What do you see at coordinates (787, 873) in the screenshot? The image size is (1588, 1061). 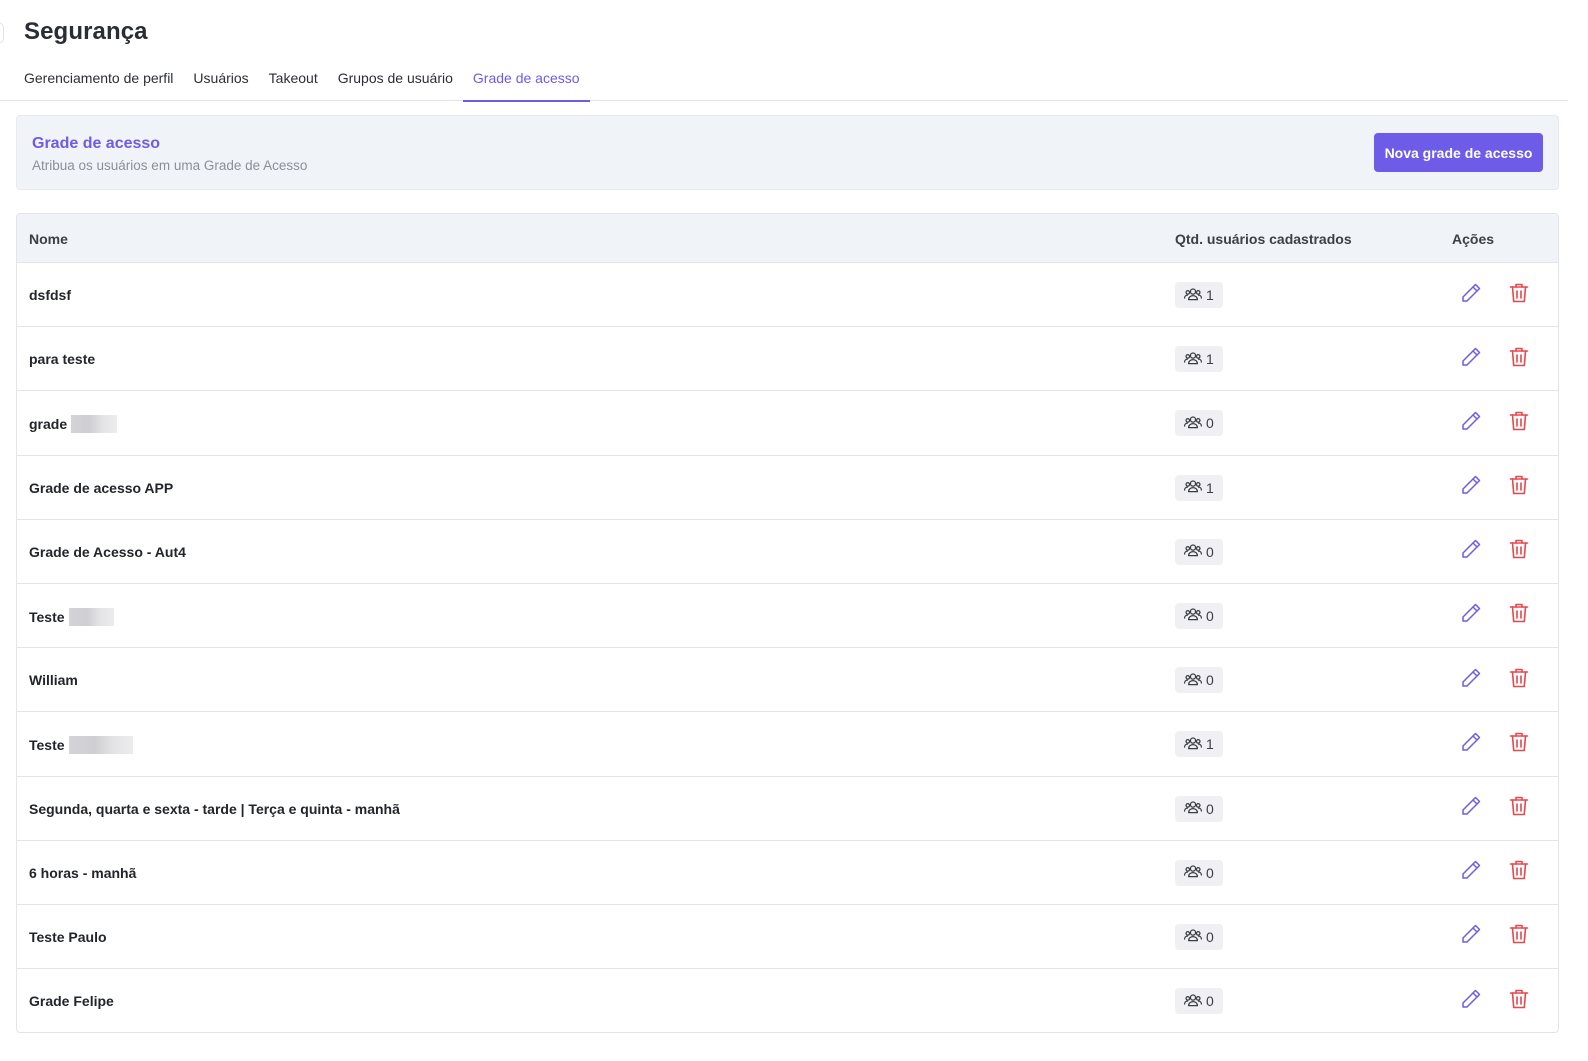 I see `table-row: 6 horas - manhã 0` at bounding box center [787, 873].